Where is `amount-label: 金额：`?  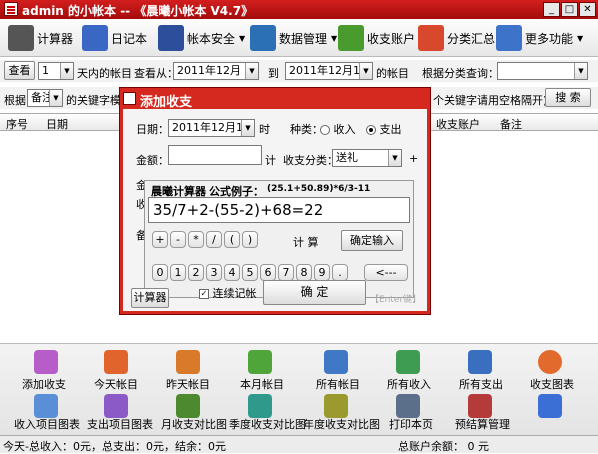
amount-label: 金额： is located at coordinates (152, 160).